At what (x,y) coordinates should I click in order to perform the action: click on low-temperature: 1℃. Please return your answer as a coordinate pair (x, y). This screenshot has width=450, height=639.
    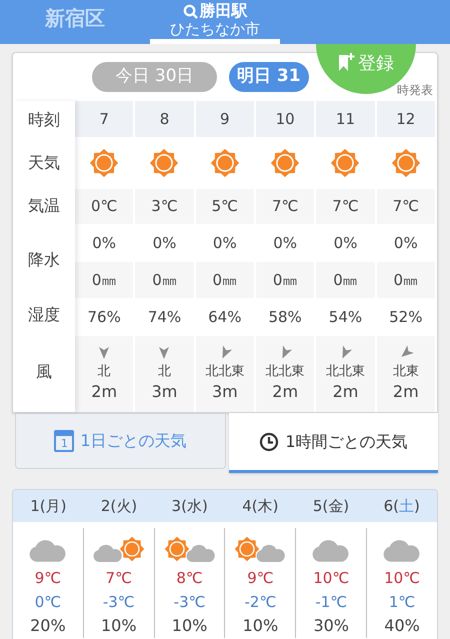
    Looking at the image, I should click on (402, 602).